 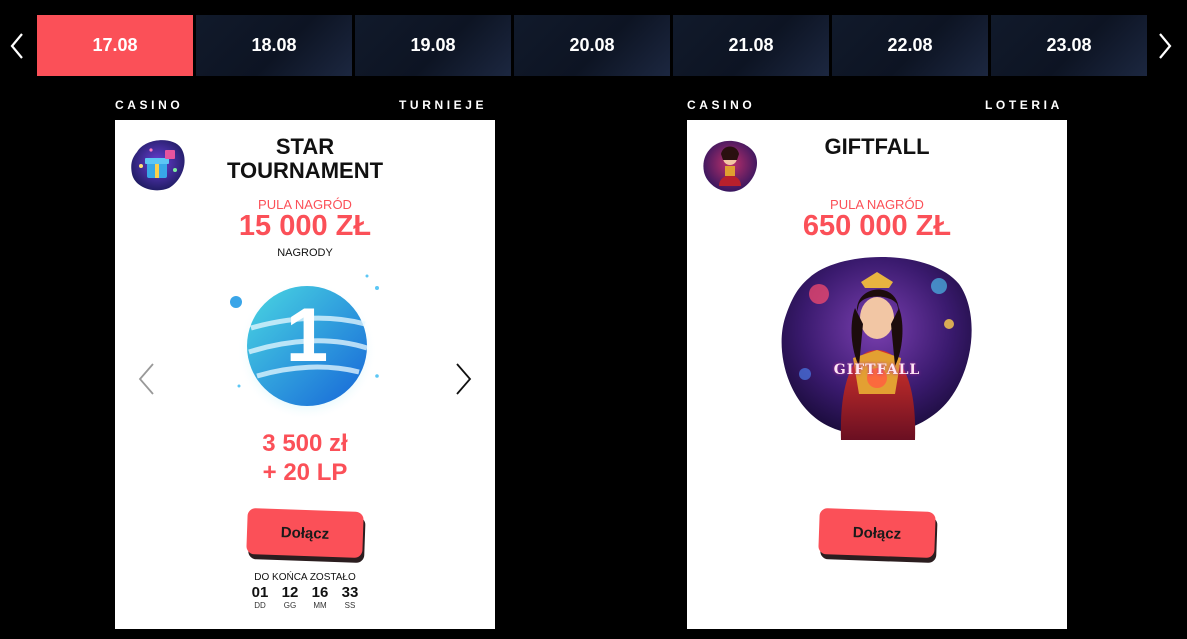 I want to click on card-title-line2: TOURNAMENT, so click(x=305, y=170).